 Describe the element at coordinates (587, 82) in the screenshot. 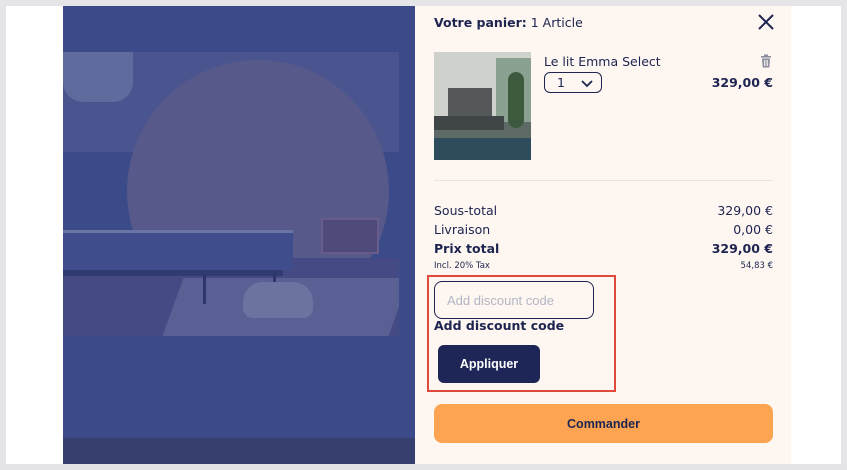

I see `chevron-down-icon` at that location.